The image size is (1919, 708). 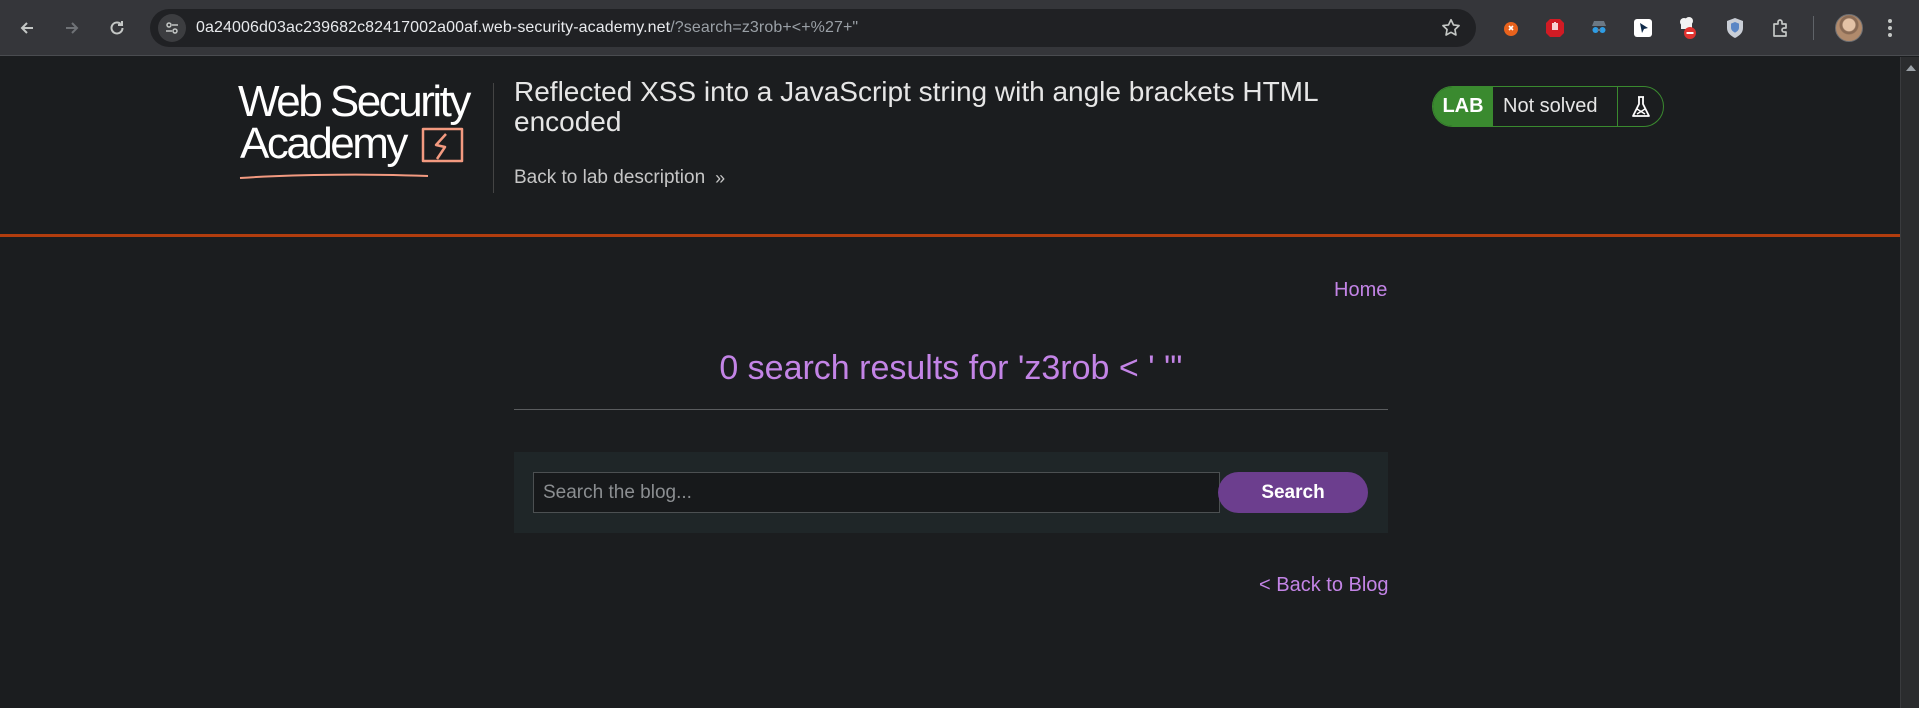 I want to click on academy-logo: Web Security Academy, so click(x=363, y=128).